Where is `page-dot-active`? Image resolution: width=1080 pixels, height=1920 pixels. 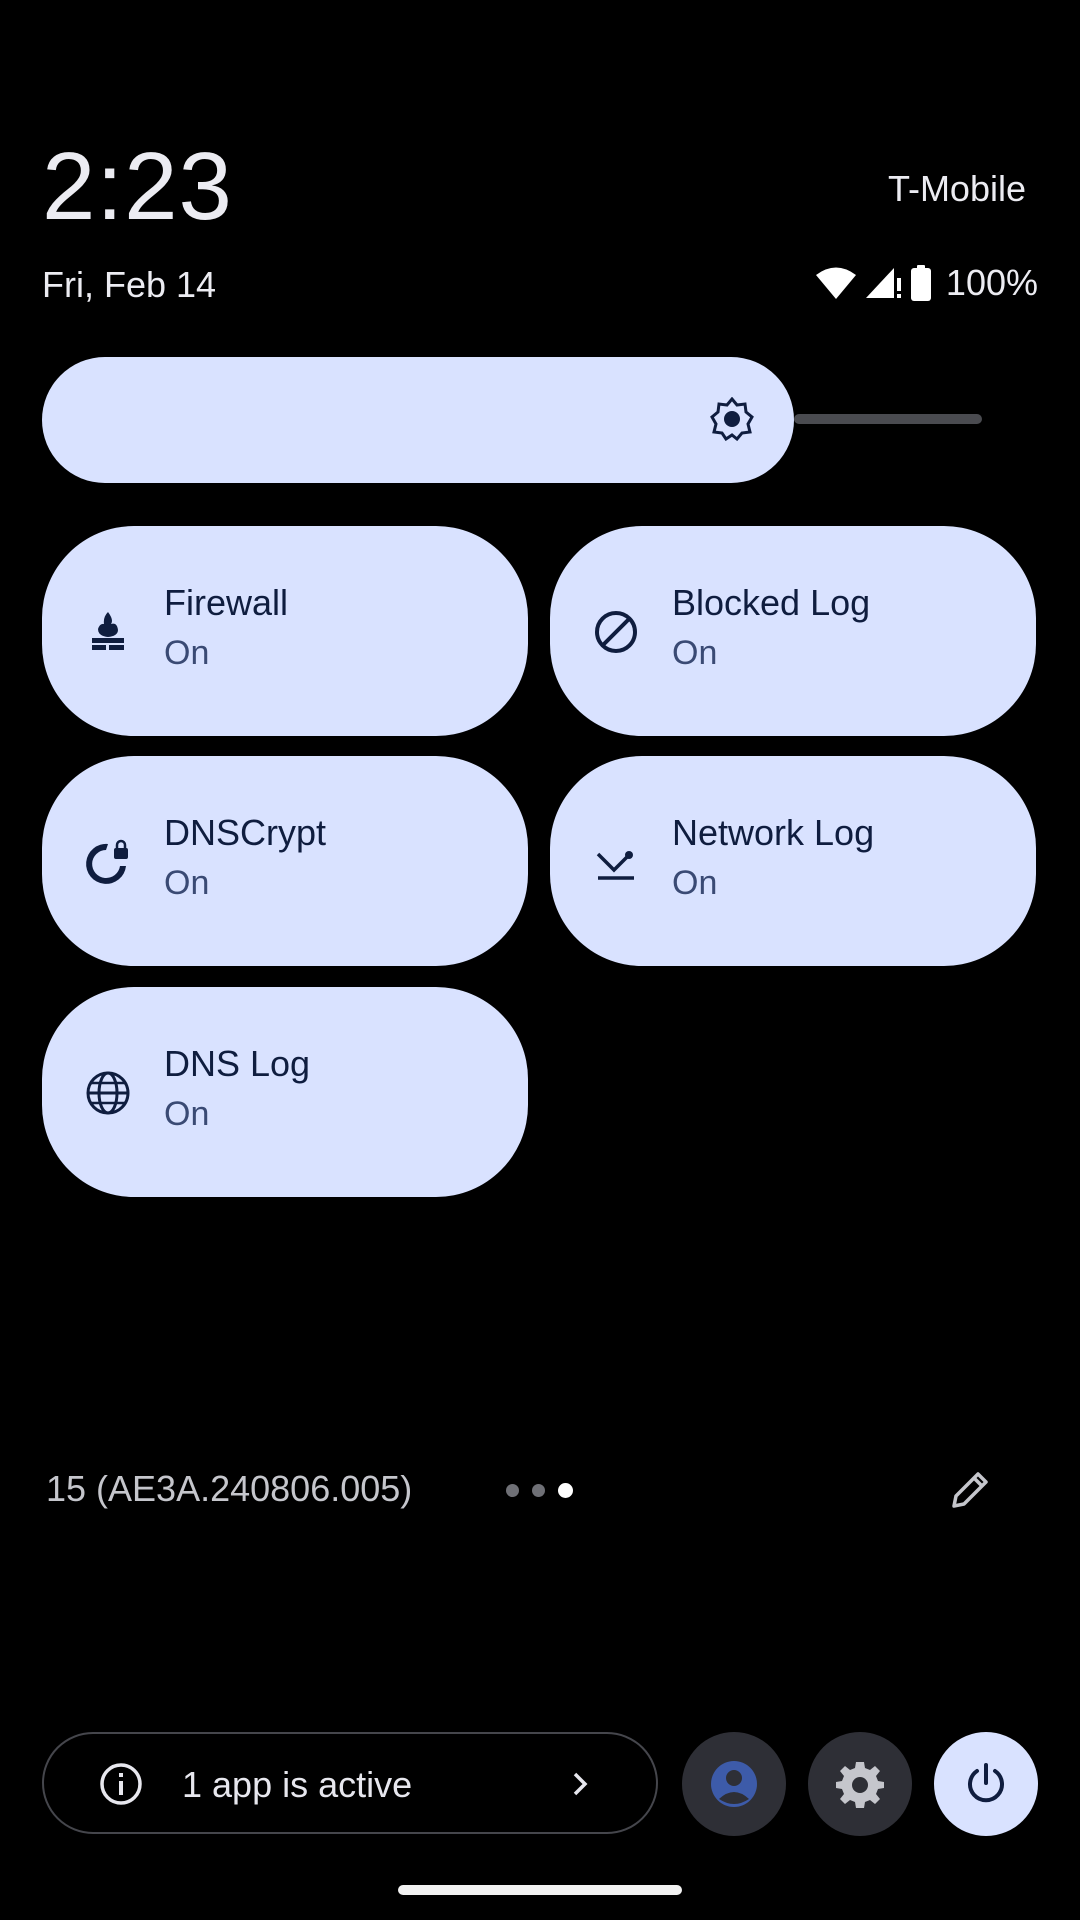 page-dot-active is located at coordinates (565, 1490).